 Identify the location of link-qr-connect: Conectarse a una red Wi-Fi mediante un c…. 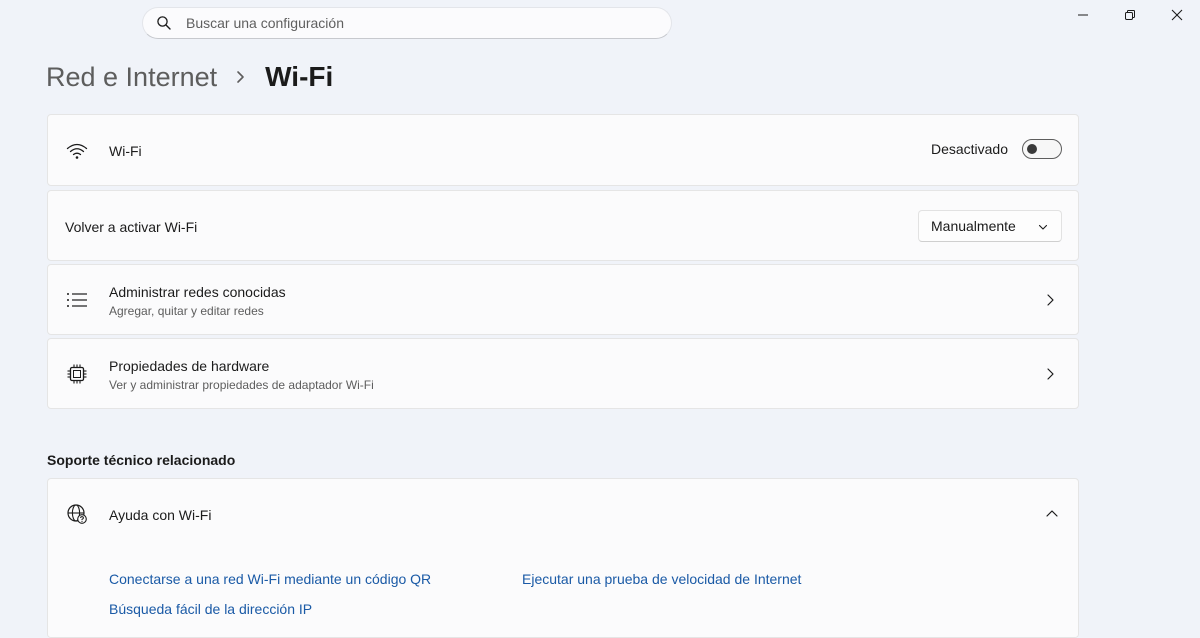
(270, 579).